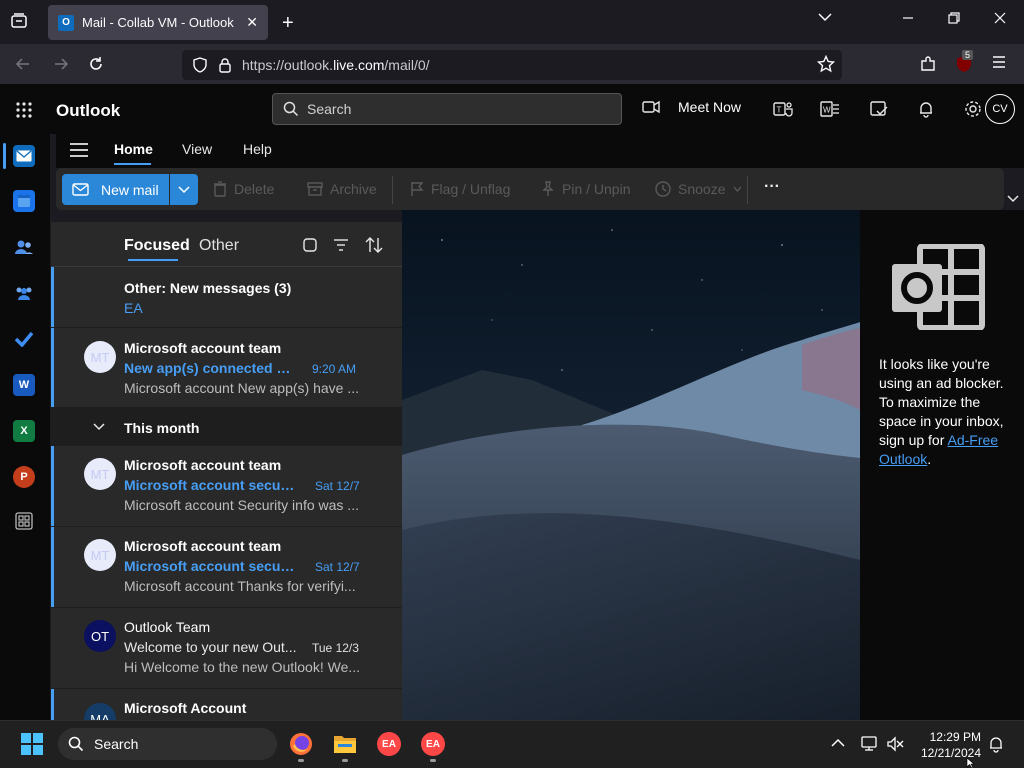 The height and width of the screenshot is (768, 1024). I want to click on ribbon-tab-view: View, so click(197, 149).